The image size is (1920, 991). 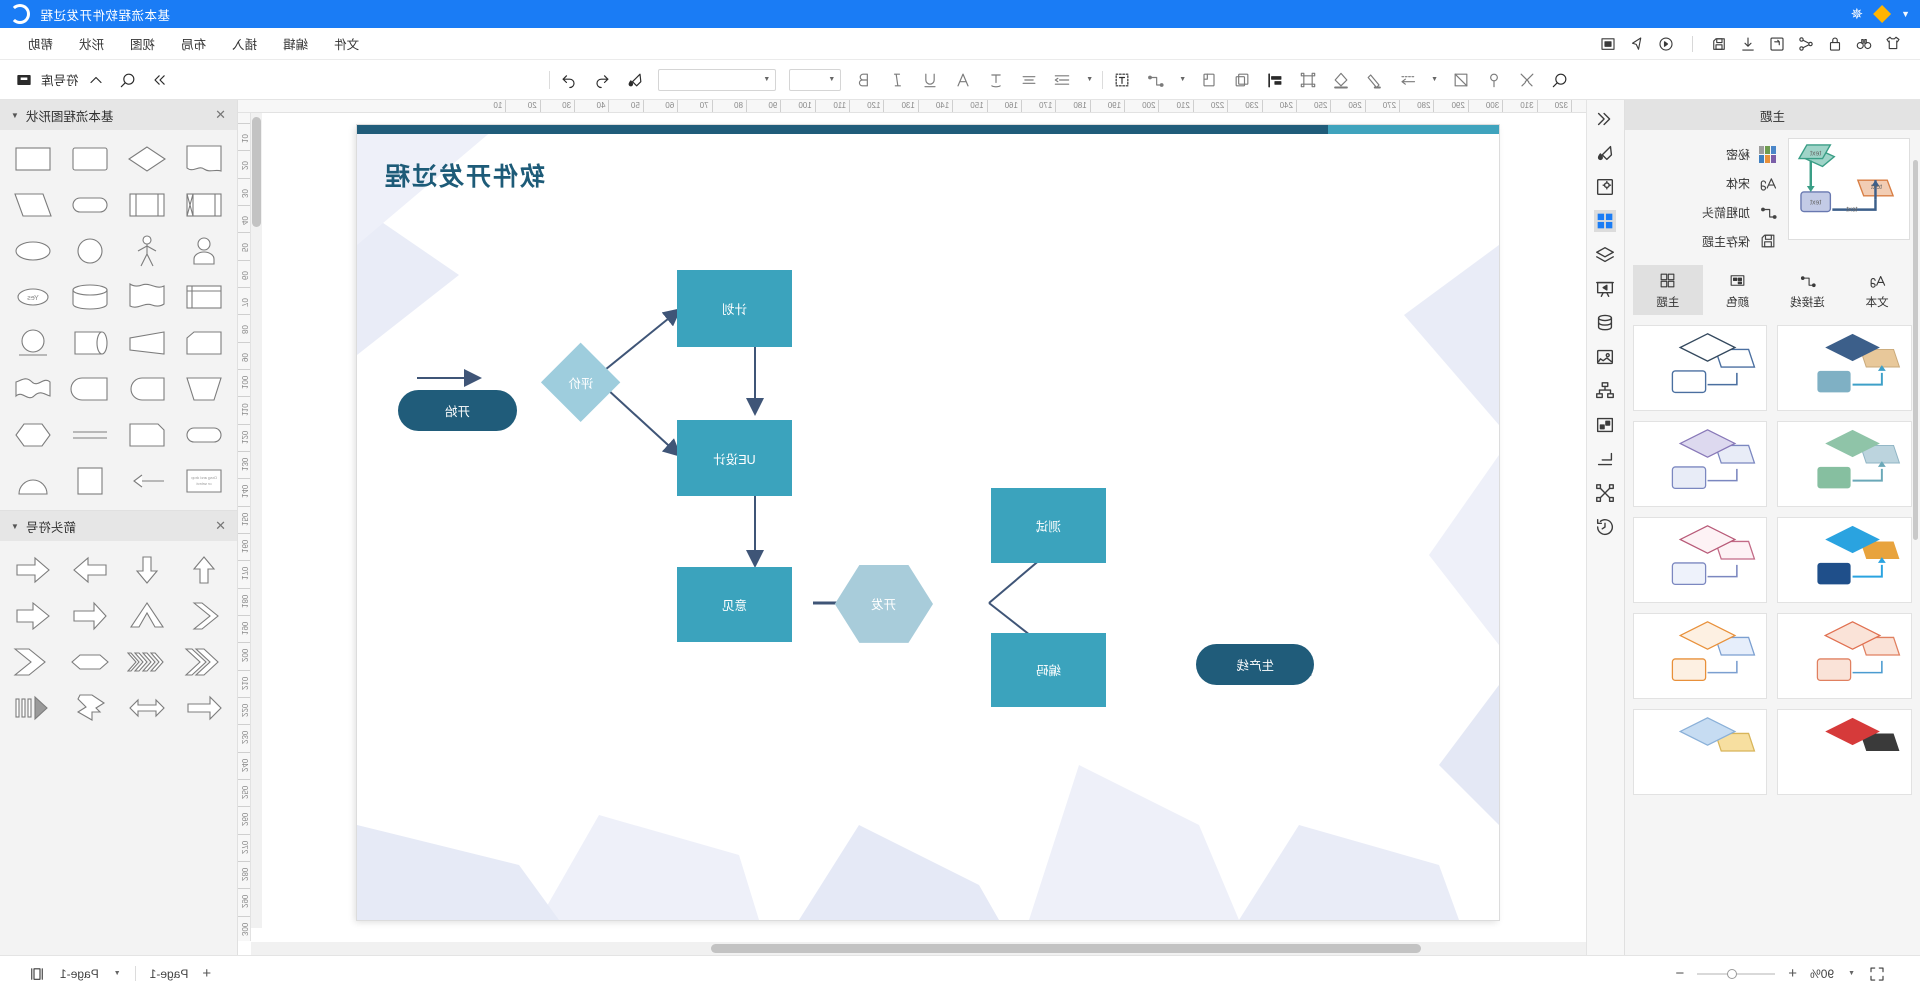 What do you see at coordinates (996, 80) in the screenshot?
I see `text-shadow-icon` at bounding box center [996, 80].